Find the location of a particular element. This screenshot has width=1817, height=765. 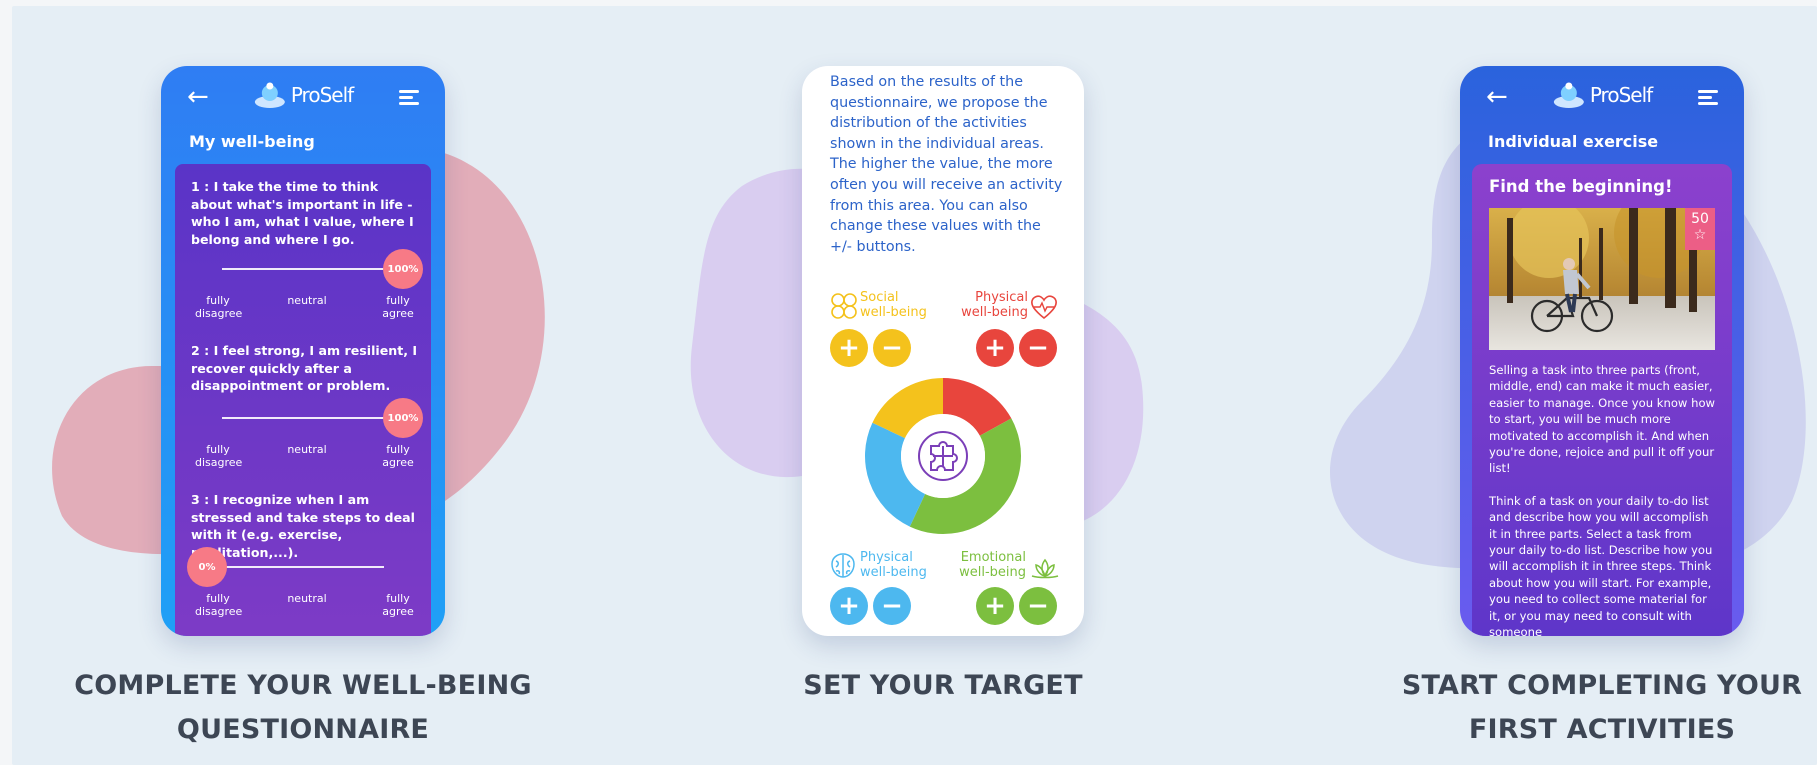

points-value: 50 is located at coordinates (1700, 219).